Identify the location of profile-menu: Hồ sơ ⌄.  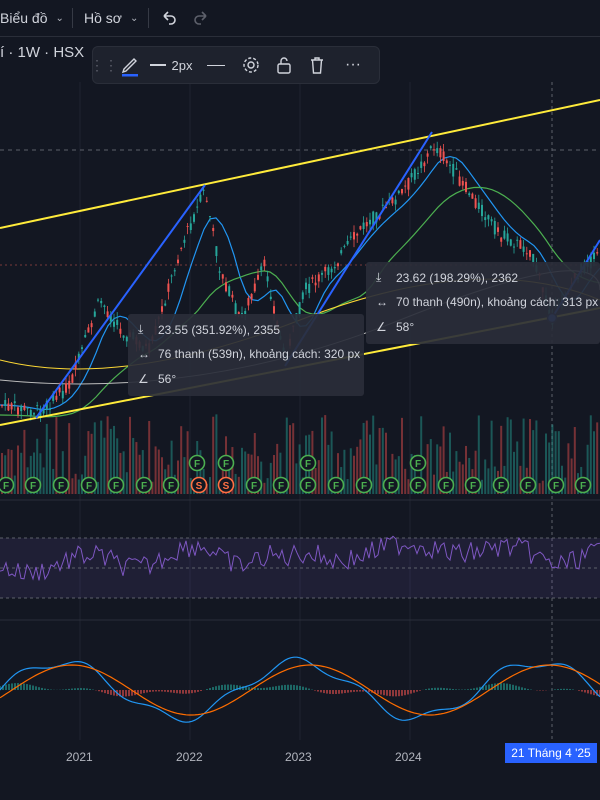
(111, 18).